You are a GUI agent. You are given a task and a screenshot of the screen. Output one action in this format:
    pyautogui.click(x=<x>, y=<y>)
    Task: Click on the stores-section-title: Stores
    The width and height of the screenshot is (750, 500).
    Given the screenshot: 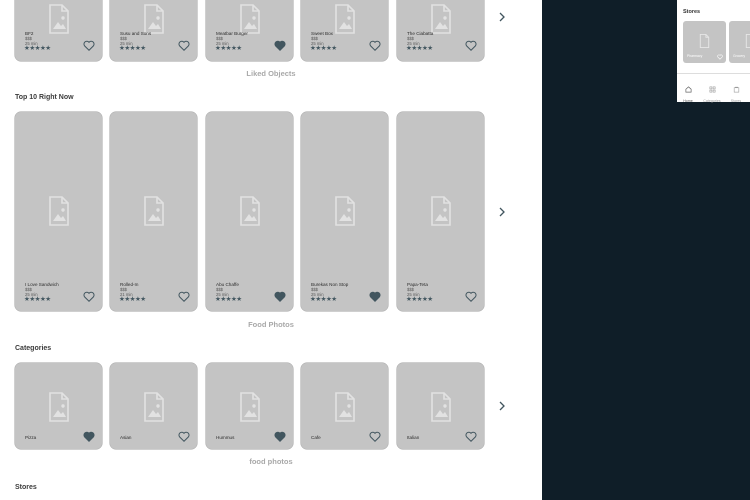 What is the action you would take?
    pyautogui.click(x=26, y=487)
    